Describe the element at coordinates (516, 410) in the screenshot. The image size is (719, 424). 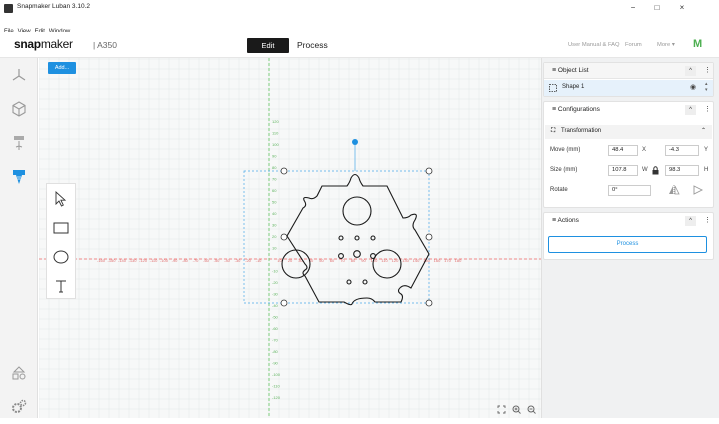
I see `zoom-in-icon` at that location.